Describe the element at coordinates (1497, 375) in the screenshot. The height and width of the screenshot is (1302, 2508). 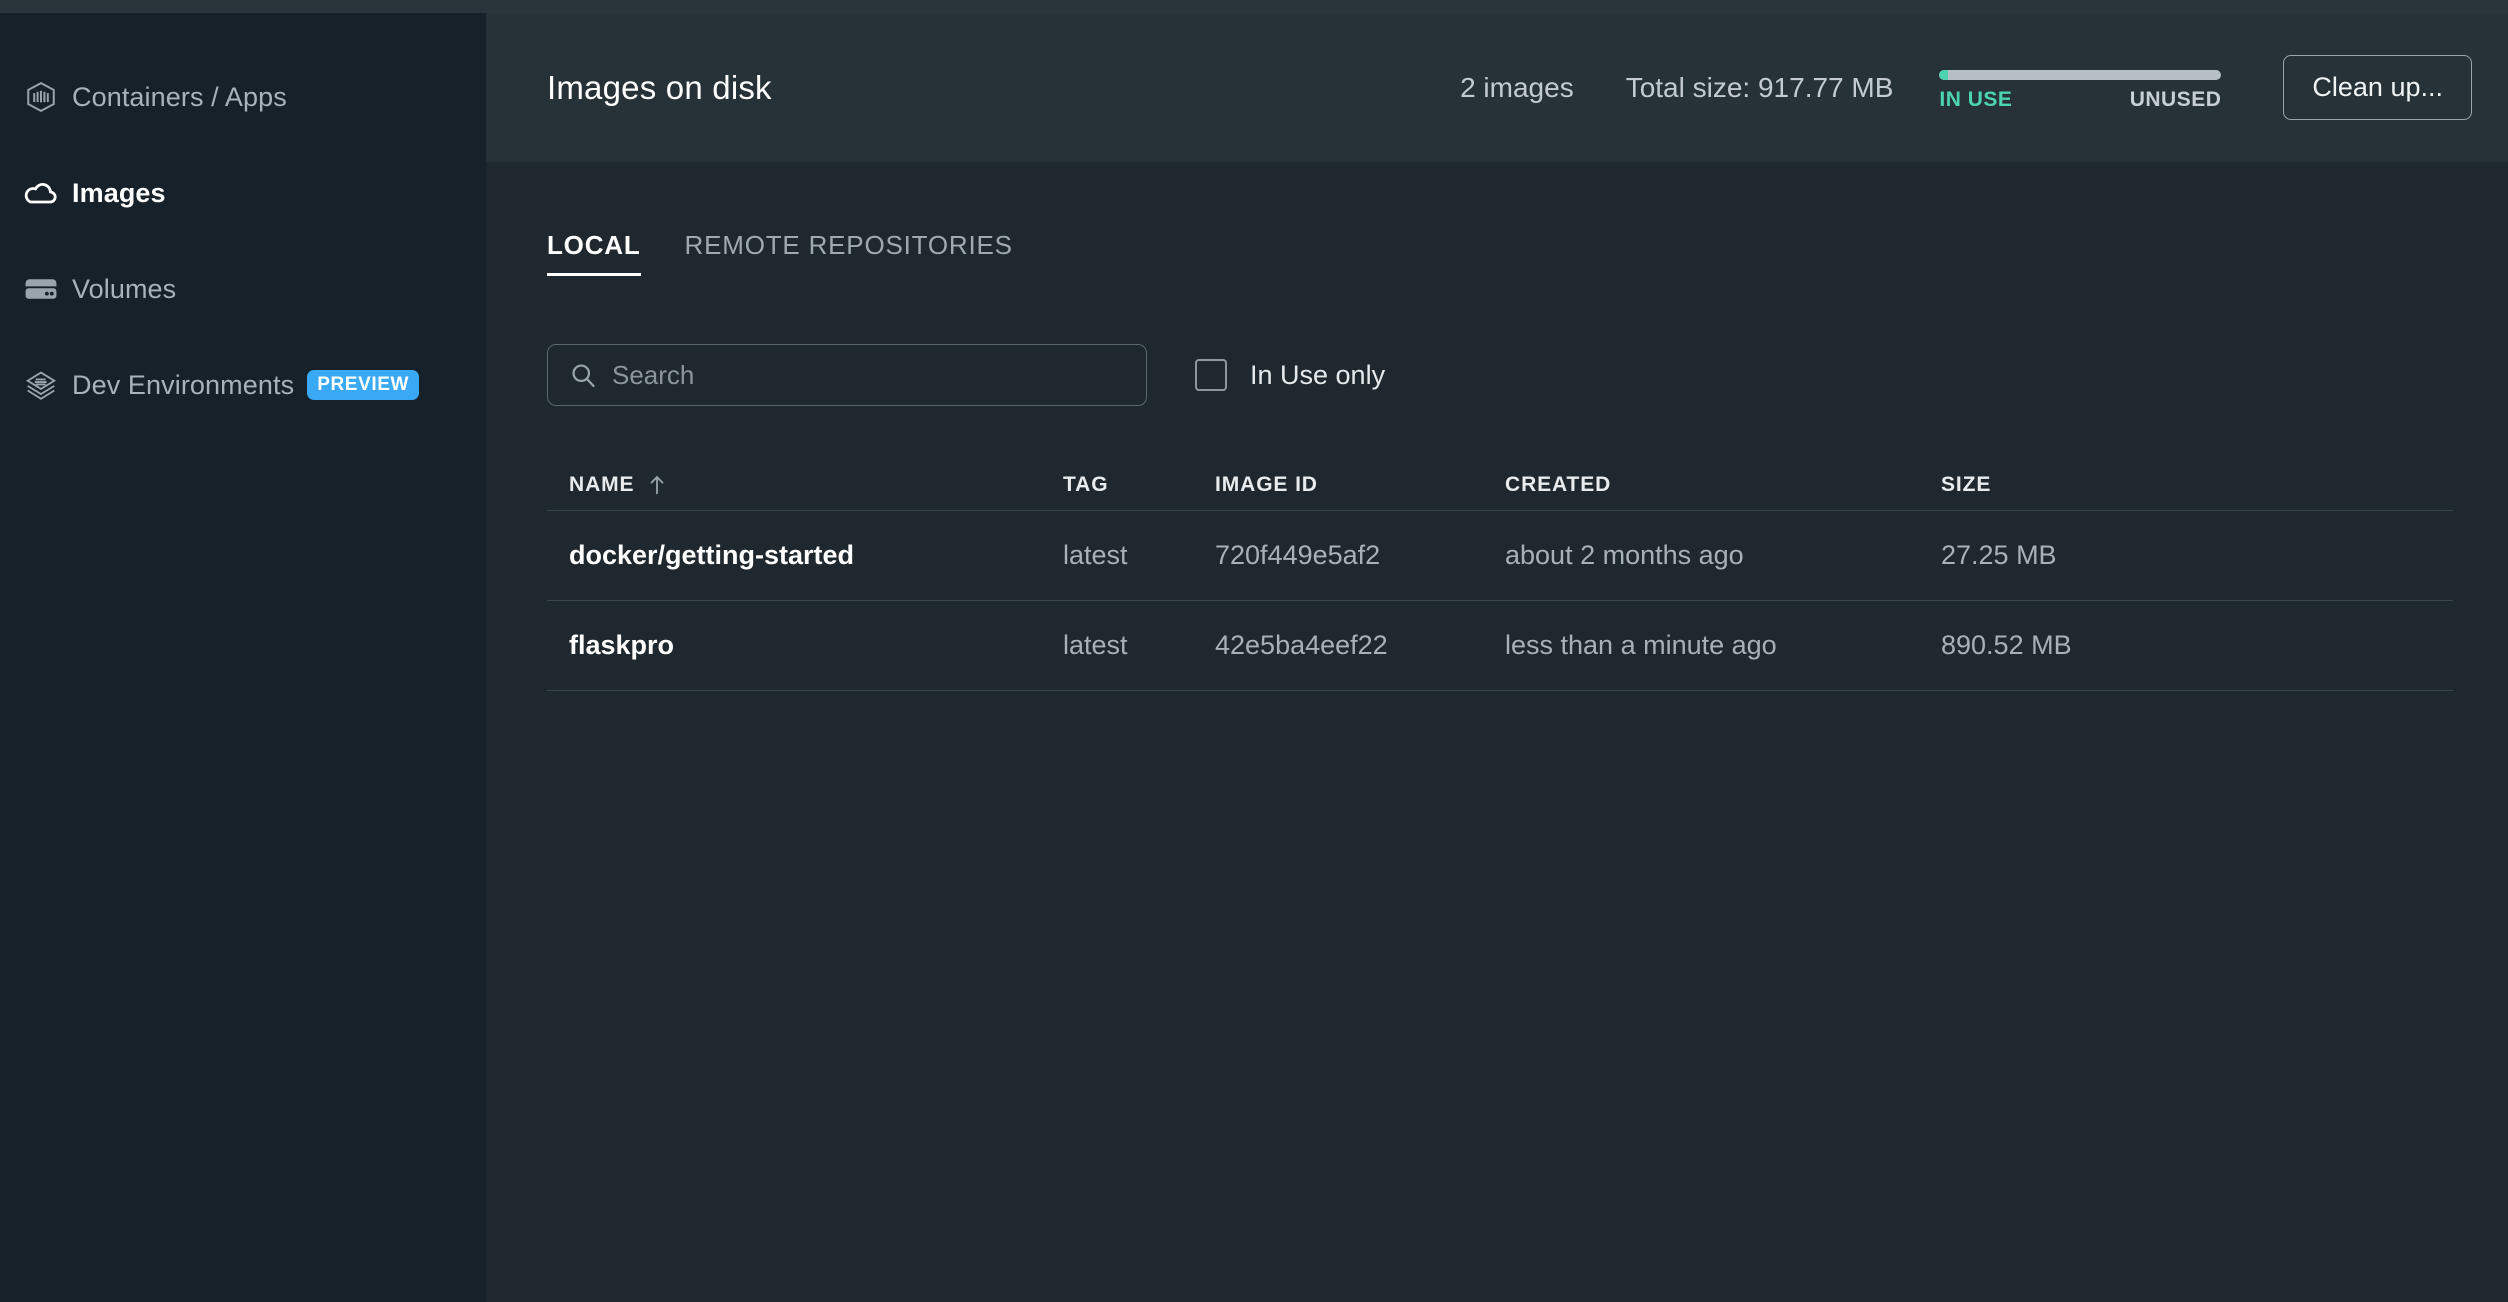
I see `filter-row: In Use only` at that location.